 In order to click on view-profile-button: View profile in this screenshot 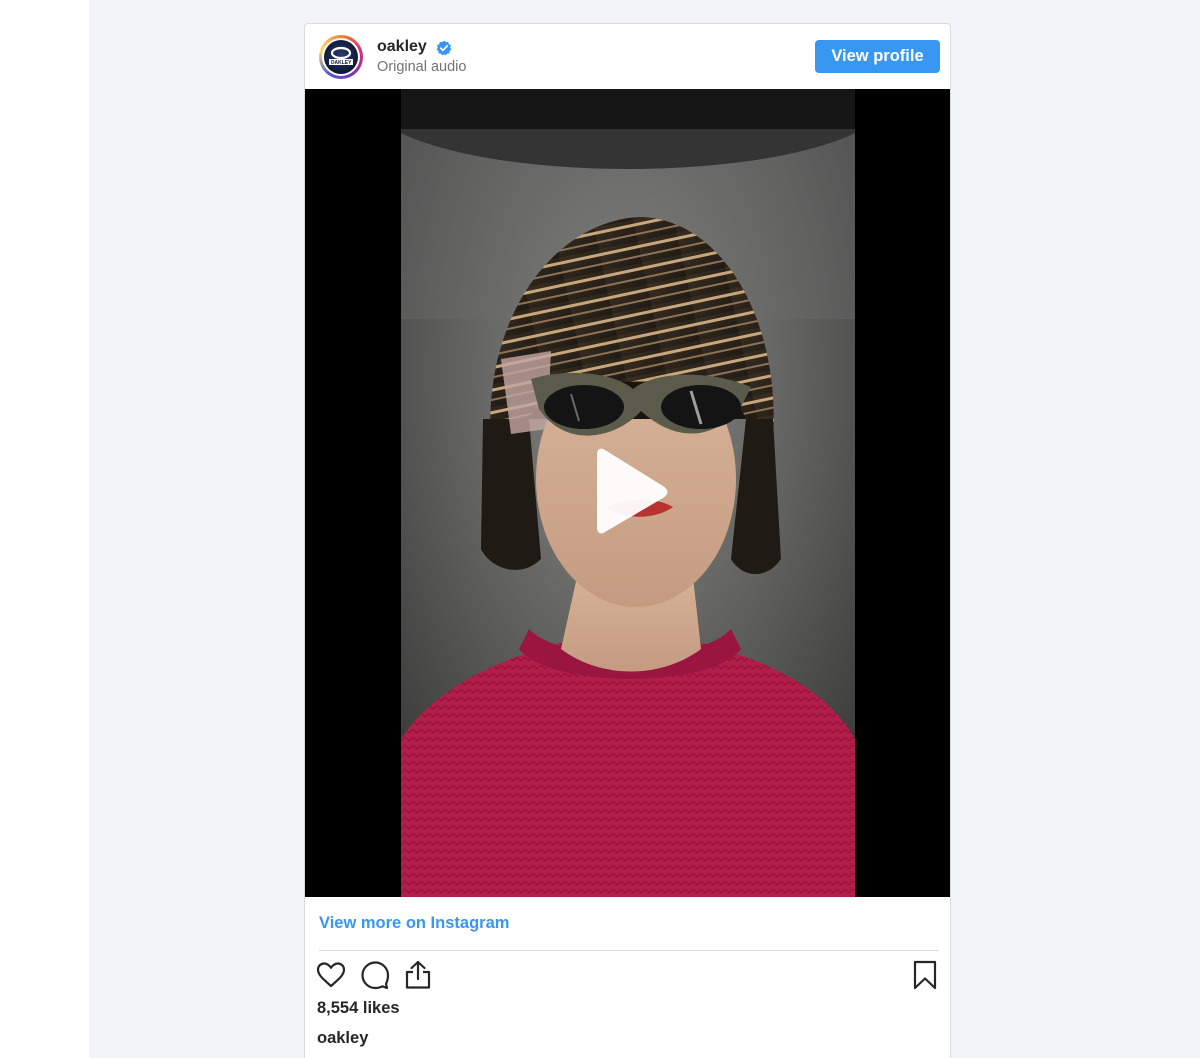, I will do `click(877, 56)`.